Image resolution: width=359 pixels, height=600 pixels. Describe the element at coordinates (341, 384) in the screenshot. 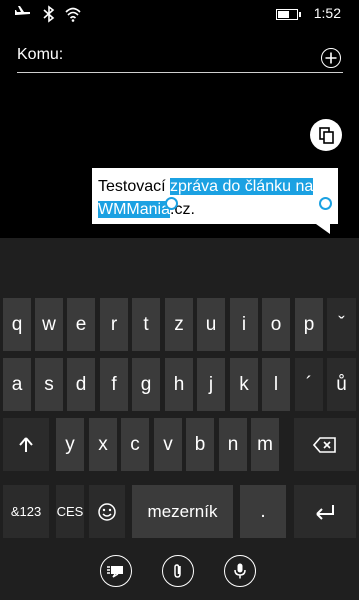

I see `key-u-ring: ů` at that location.